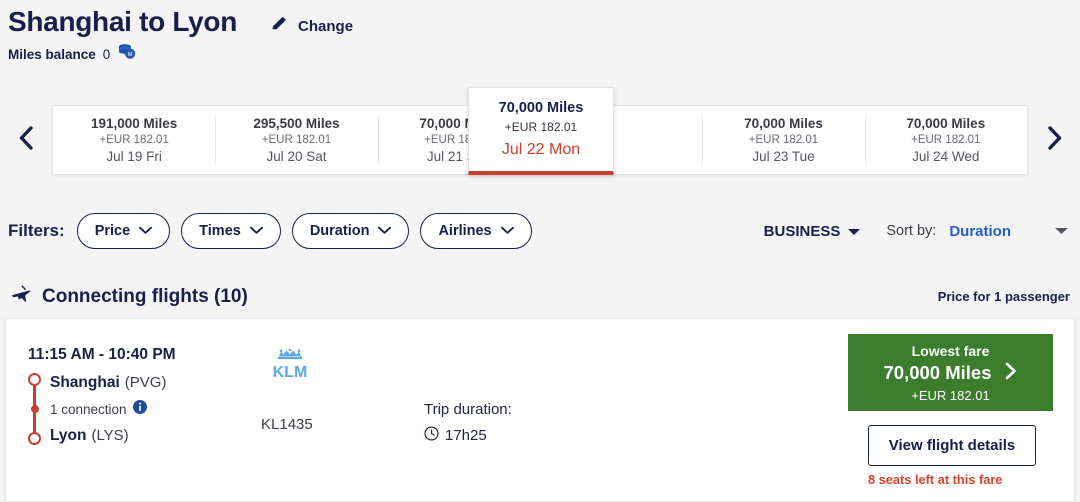 The height and width of the screenshot is (502, 1080). What do you see at coordinates (431, 435) in the screenshot?
I see `clock-icon` at bounding box center [431, 435].